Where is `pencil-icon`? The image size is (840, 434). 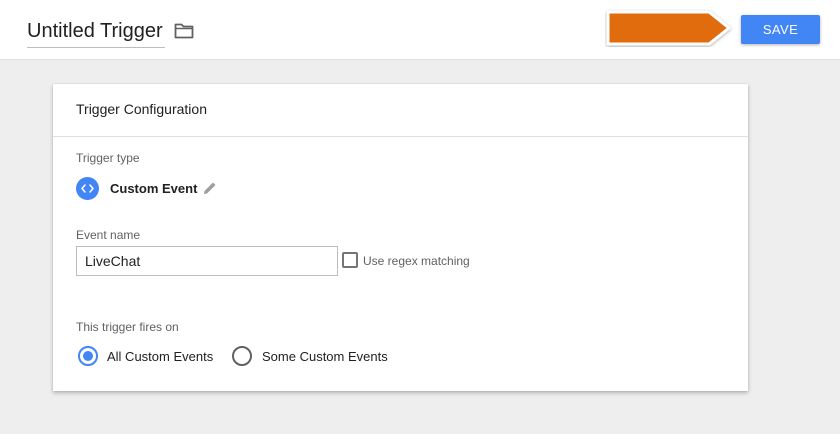 pencil-icon is located at coordinates (210, 188).